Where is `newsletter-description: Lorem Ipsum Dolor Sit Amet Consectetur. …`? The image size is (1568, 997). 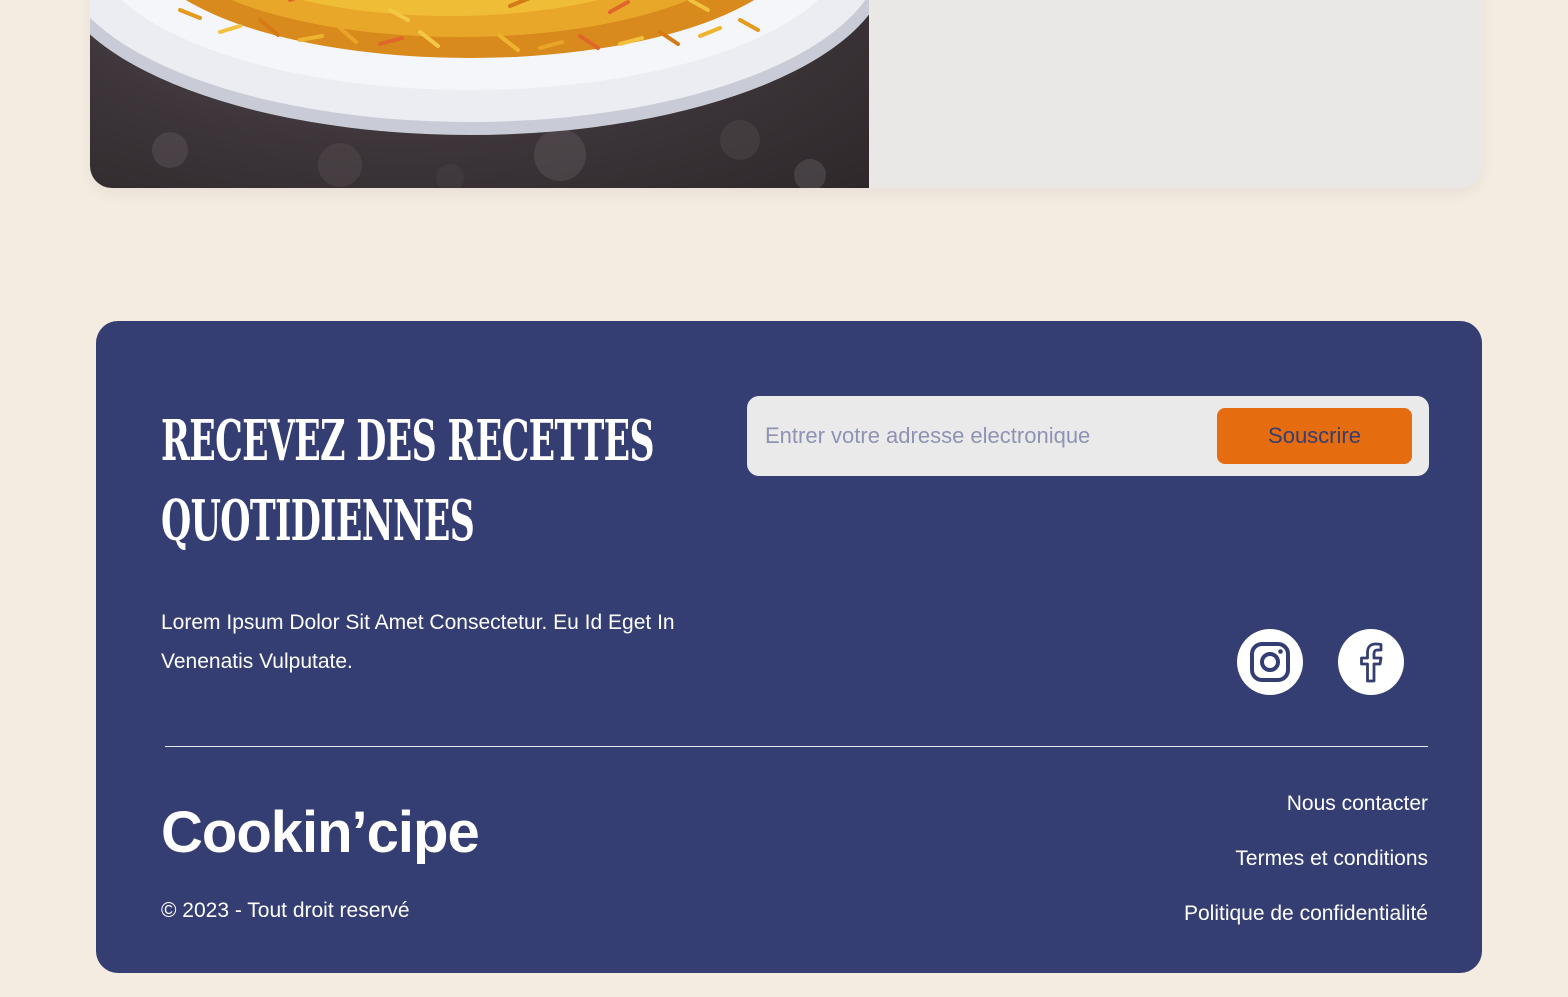
newsletter-description: Lorem Ipsum Dolor Sit Amet Consectetur. … is located at coordinates (418, 642).